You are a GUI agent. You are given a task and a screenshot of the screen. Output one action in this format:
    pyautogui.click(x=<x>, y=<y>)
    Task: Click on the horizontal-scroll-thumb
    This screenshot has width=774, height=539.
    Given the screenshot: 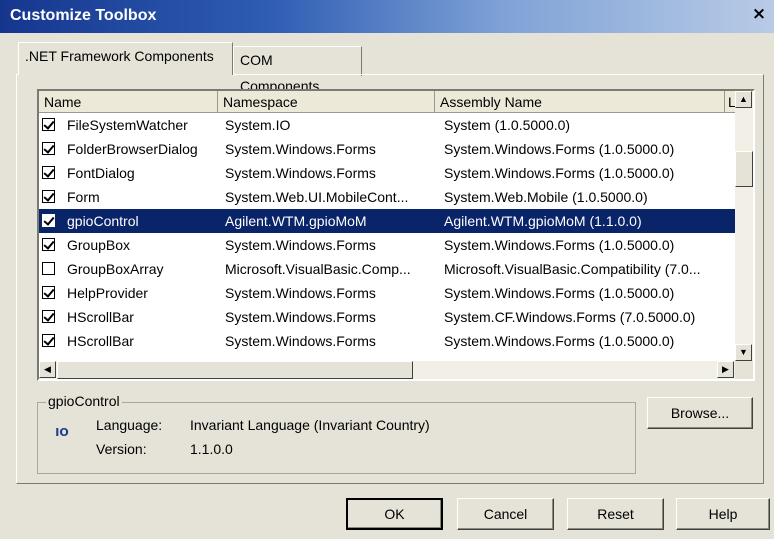 What is the action you would take?
    pyautogui.click(x=235, y=370)
    